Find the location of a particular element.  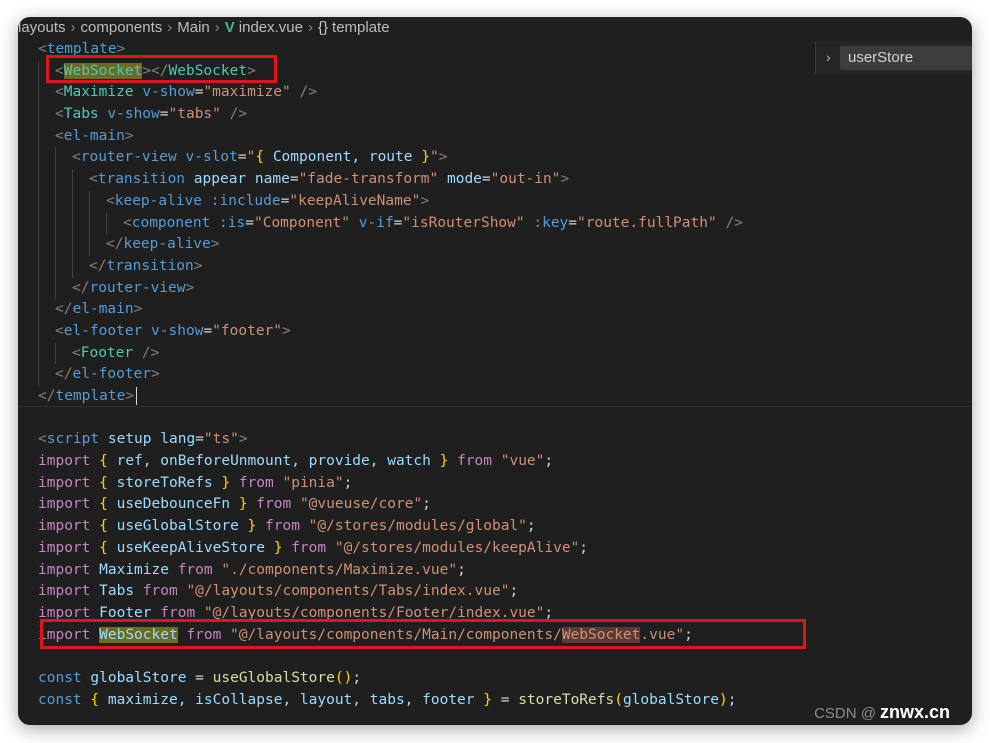

sticky-scroll-divider is located at coordinates (495, 406).